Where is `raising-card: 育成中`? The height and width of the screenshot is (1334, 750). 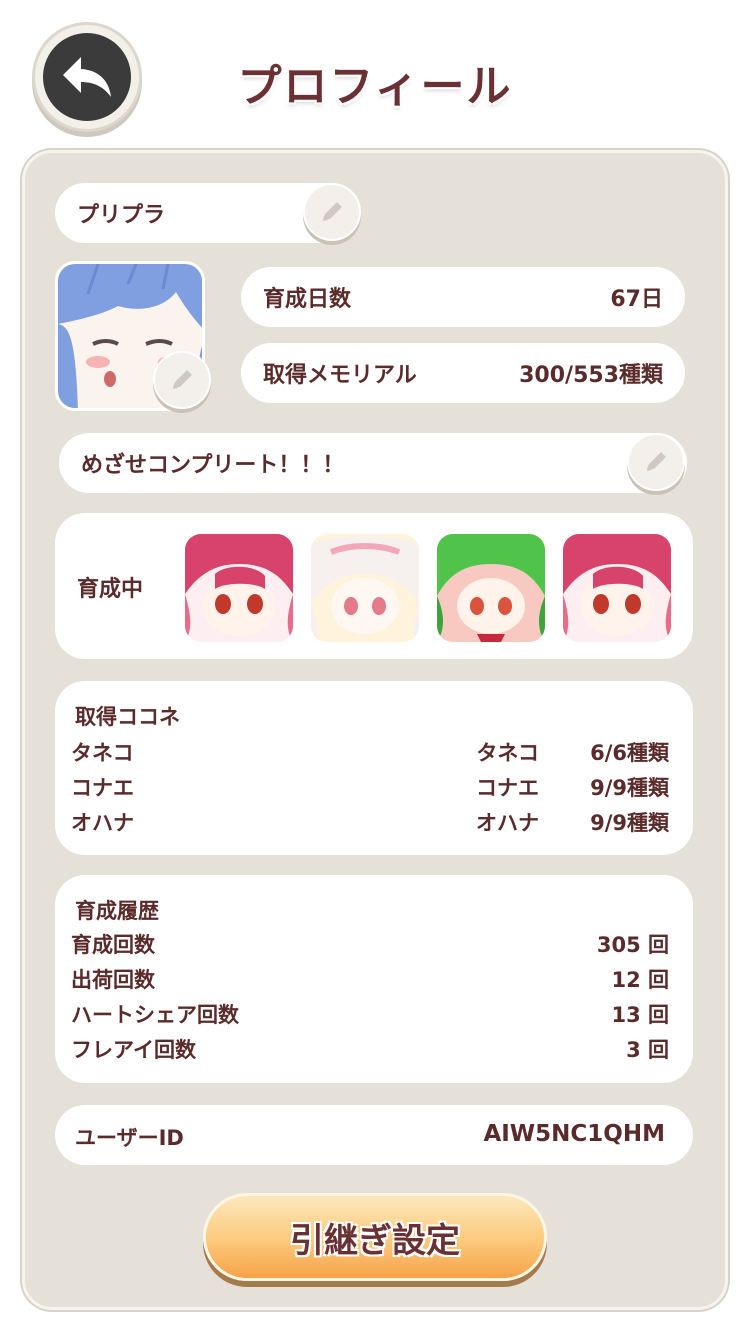 raising-card: 育成中 is located at coordinates (374, 586).